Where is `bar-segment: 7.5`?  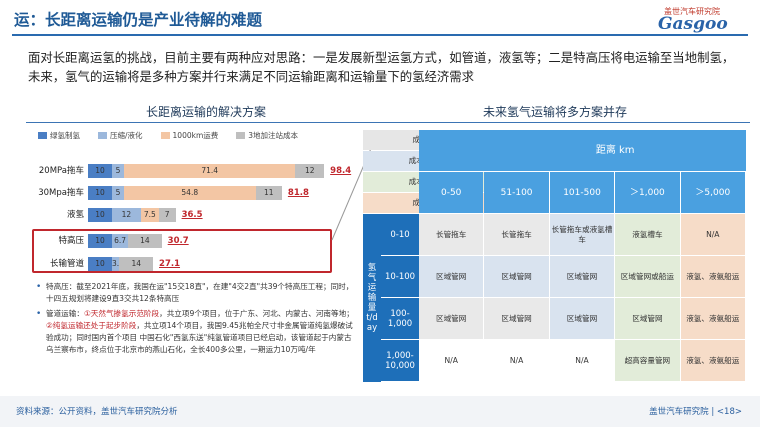
bar-segment: 7.5 is located at coordinates (149, 215).